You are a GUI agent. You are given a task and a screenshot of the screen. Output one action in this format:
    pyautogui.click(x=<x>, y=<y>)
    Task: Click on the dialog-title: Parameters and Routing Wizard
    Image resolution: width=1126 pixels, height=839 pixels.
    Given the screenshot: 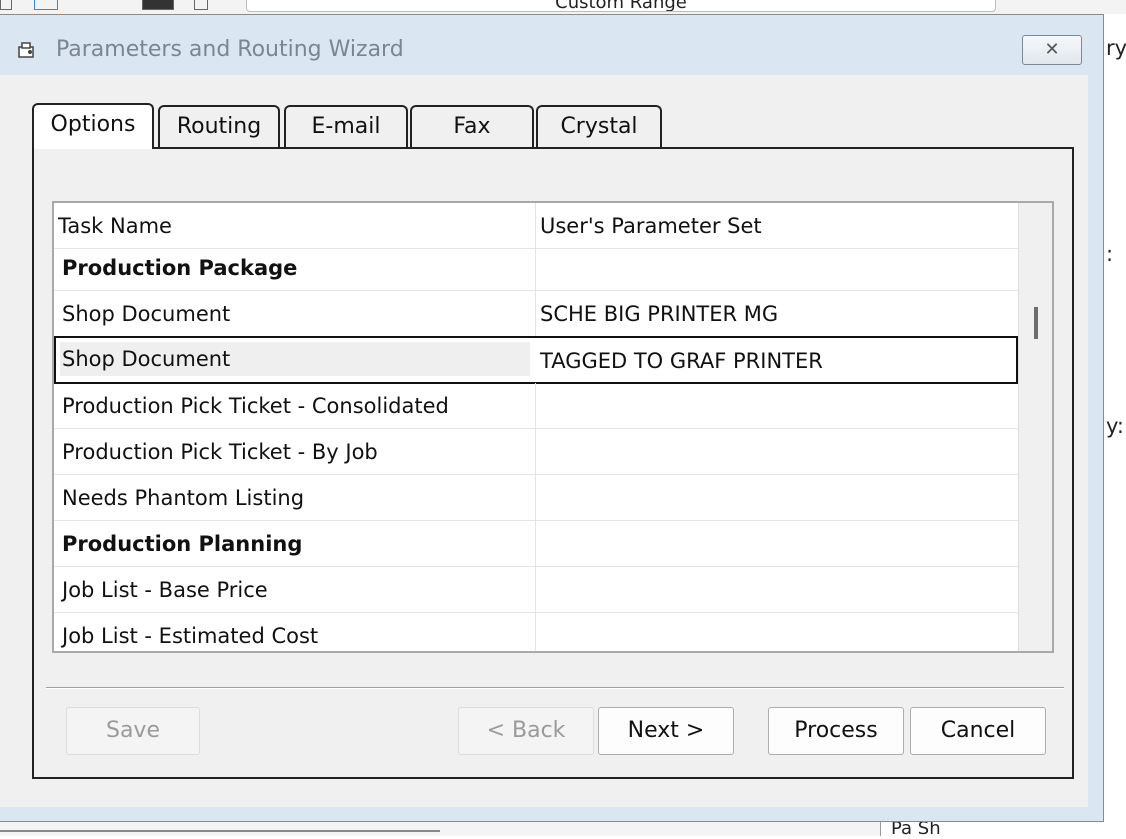 What is the action you would take?
    pyautogui.click(x=230, y=49)
    